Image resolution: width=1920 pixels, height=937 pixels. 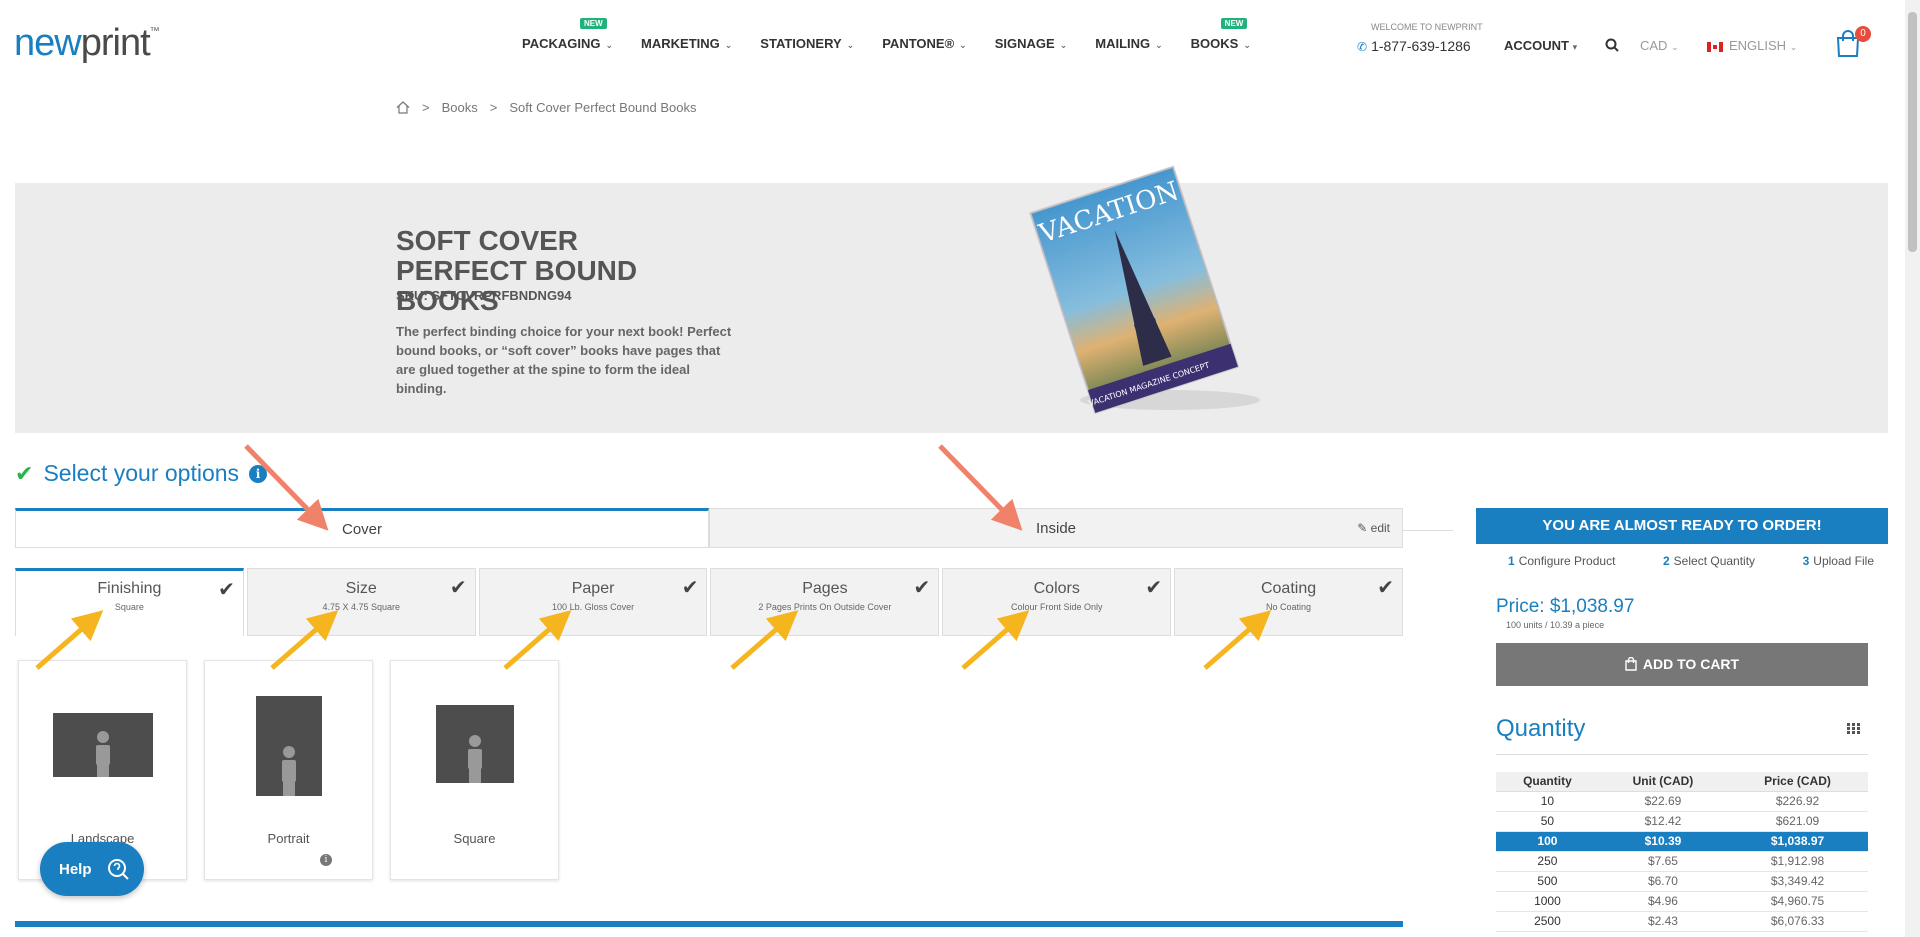 What do you see at coordinates (1797, 901) in the screenshot?
I see `table-cell: $4,960.75` at bounding box center [1797, 901].